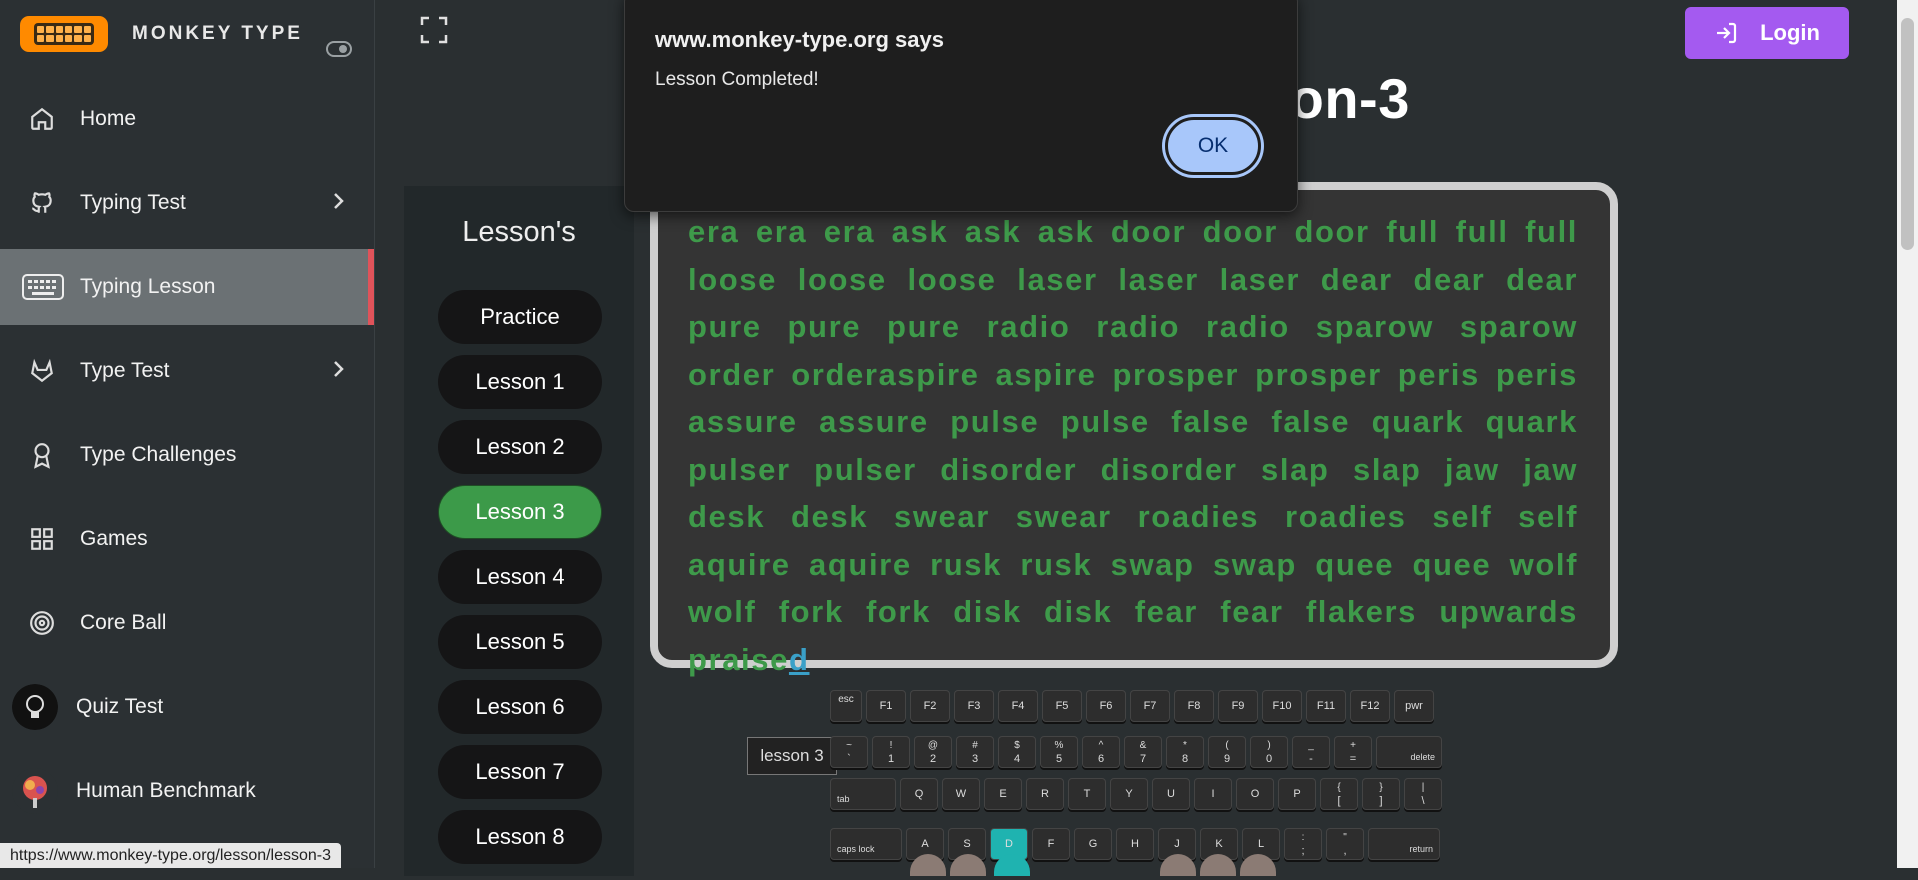 The image size is (1918, 880). What do you see at coordinates (339, 49) in the screenshot?
I see `theme-toggle-icon` at bounding box center [339, 49].